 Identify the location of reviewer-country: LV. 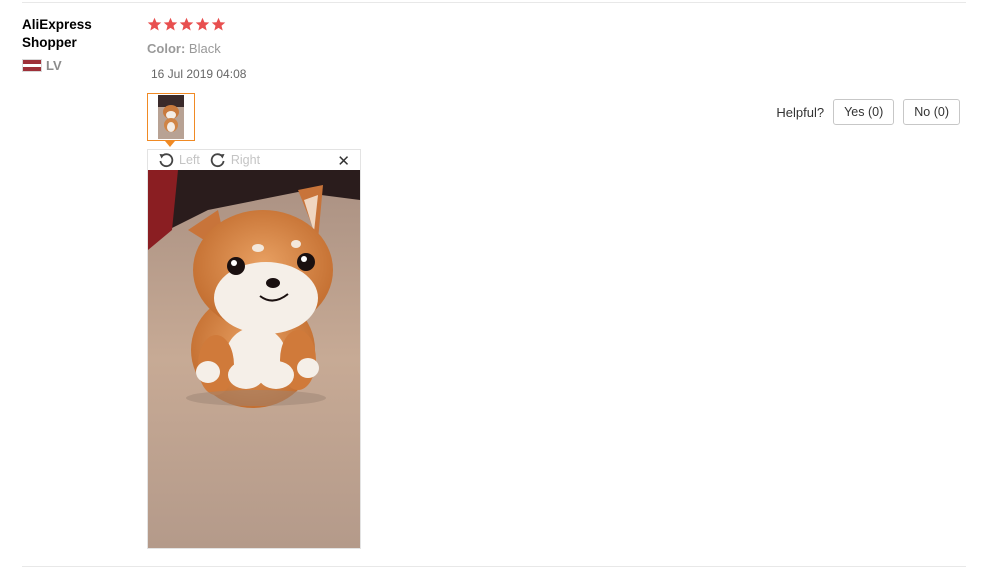
(77, 65).